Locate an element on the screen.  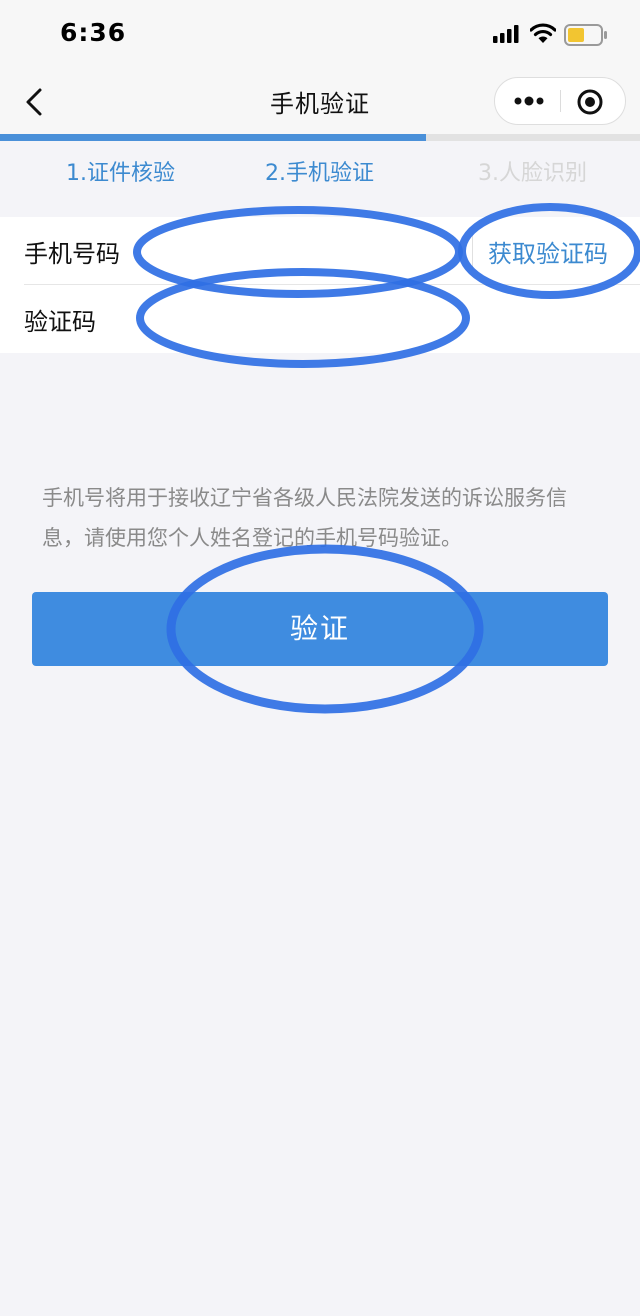
step-indicator: 1.证件核验 2.手机验证 3.人脸识别 is located at coordinates (320, 179).